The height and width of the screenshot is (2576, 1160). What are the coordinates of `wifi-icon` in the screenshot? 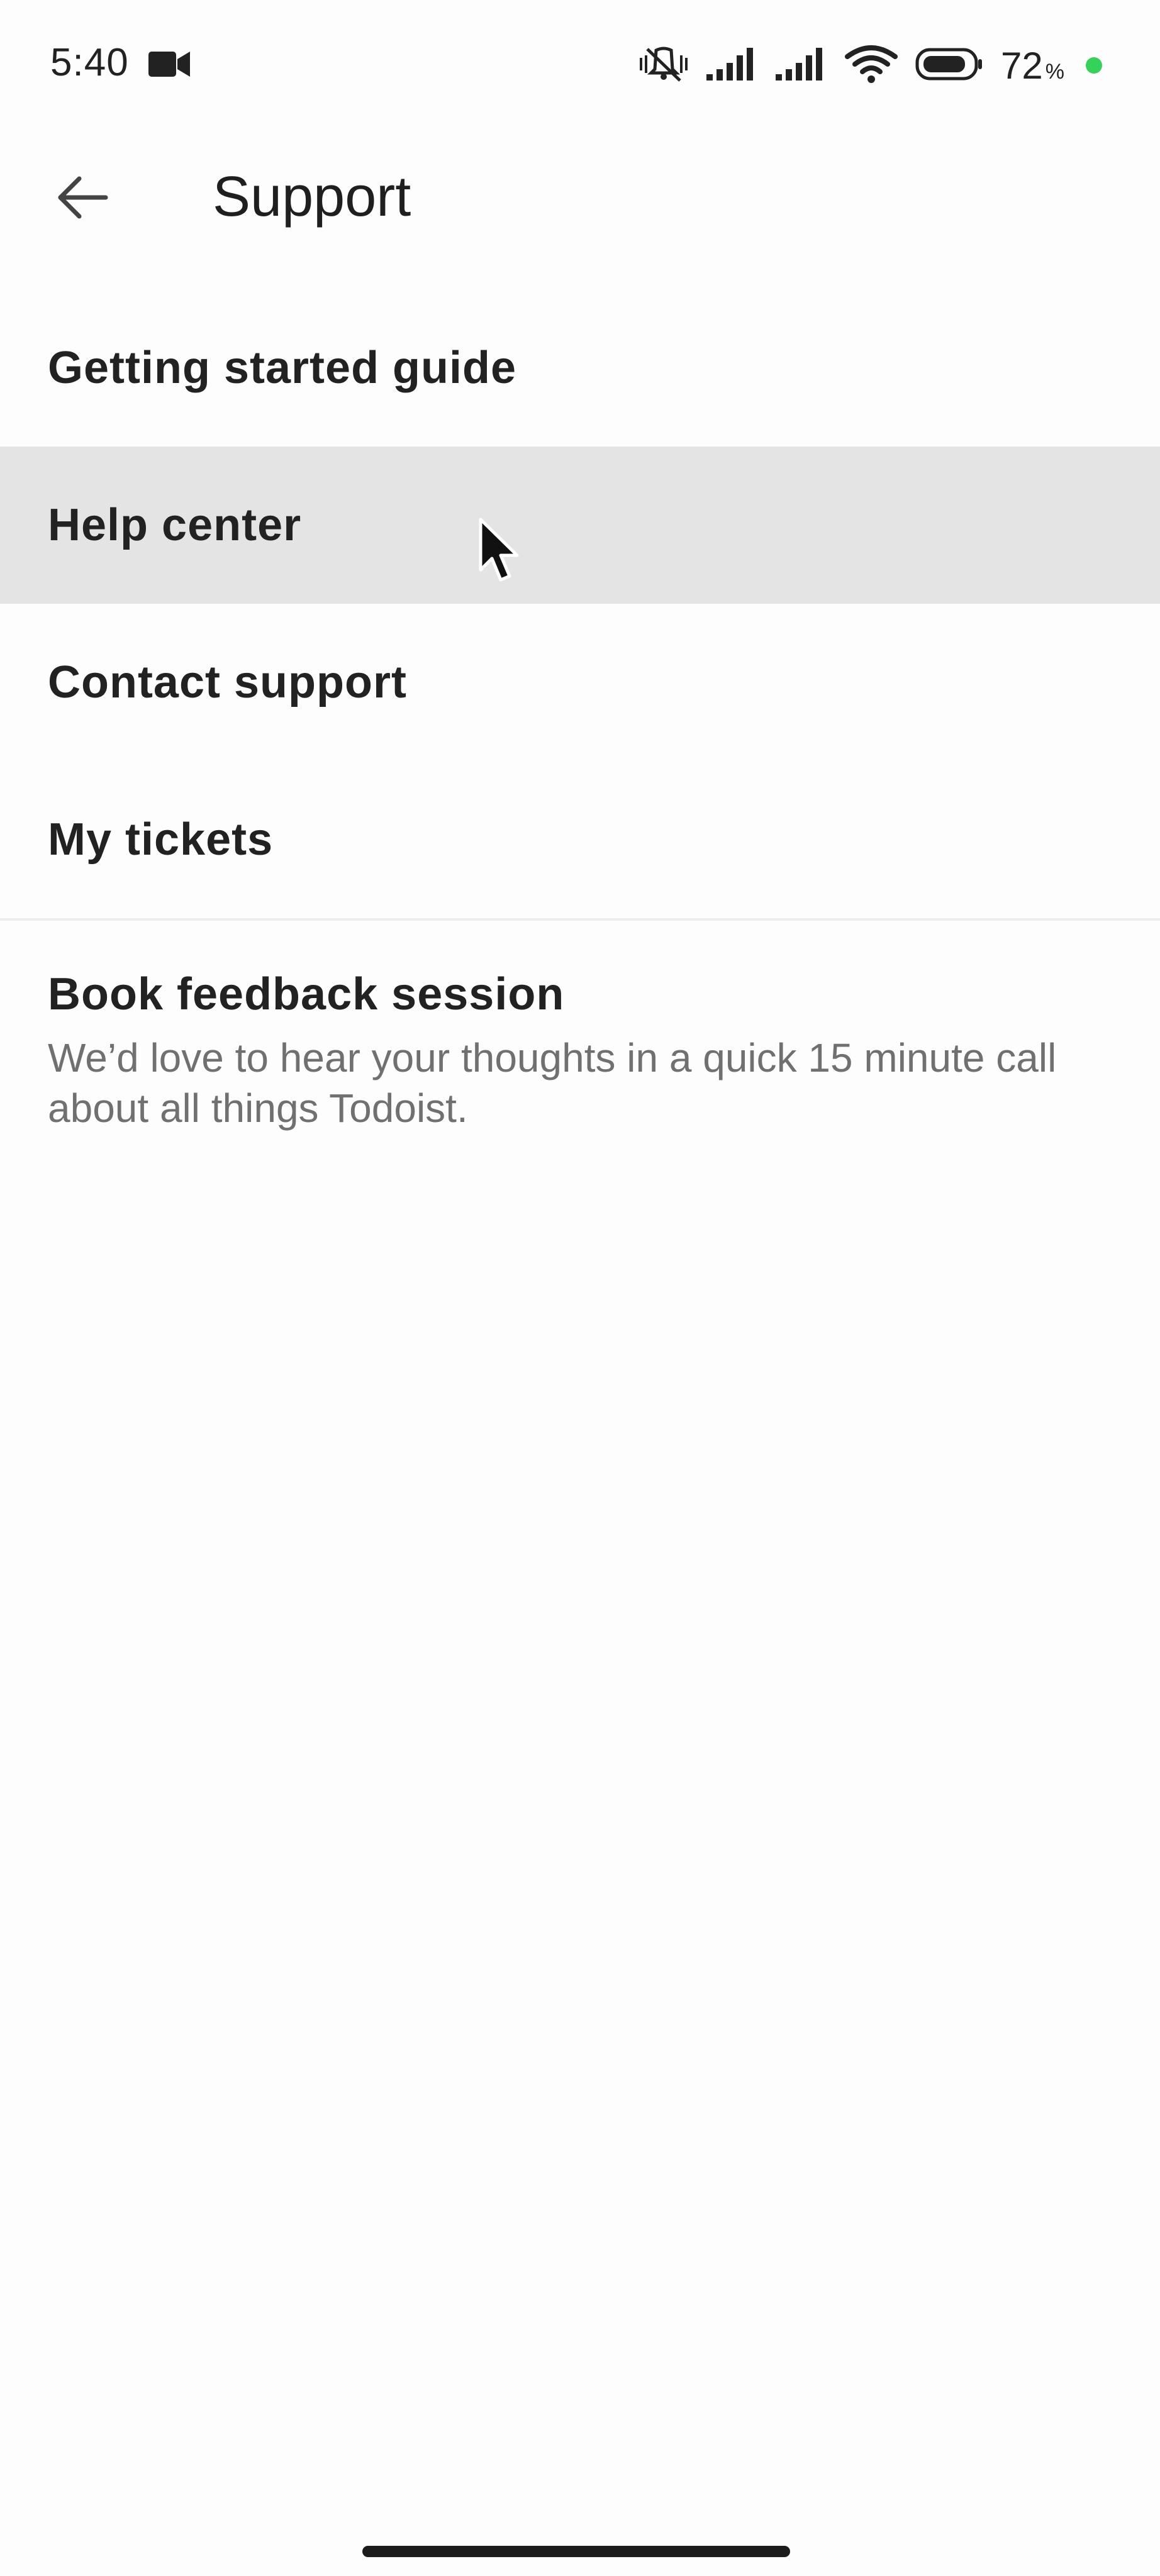 It's located at (871, 65).